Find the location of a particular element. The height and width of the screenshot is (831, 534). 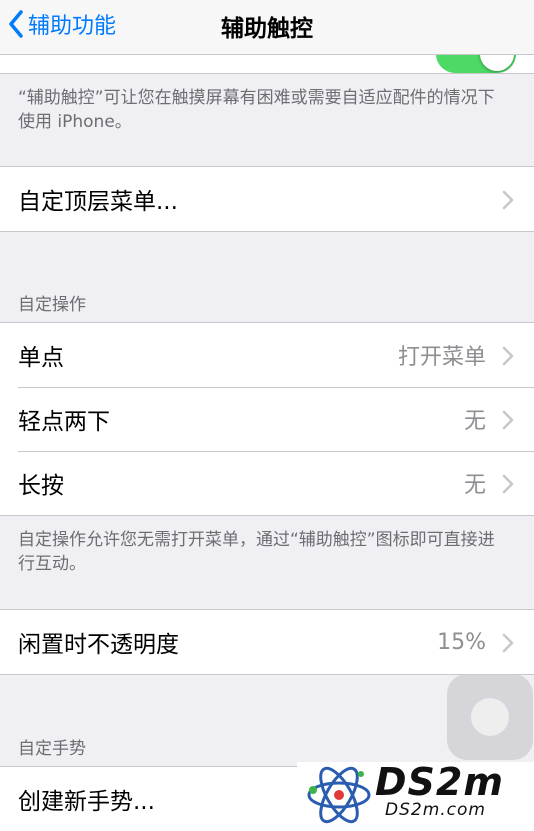

custom-gestures-header: 自定手势 is located at coordinates (52, 749).